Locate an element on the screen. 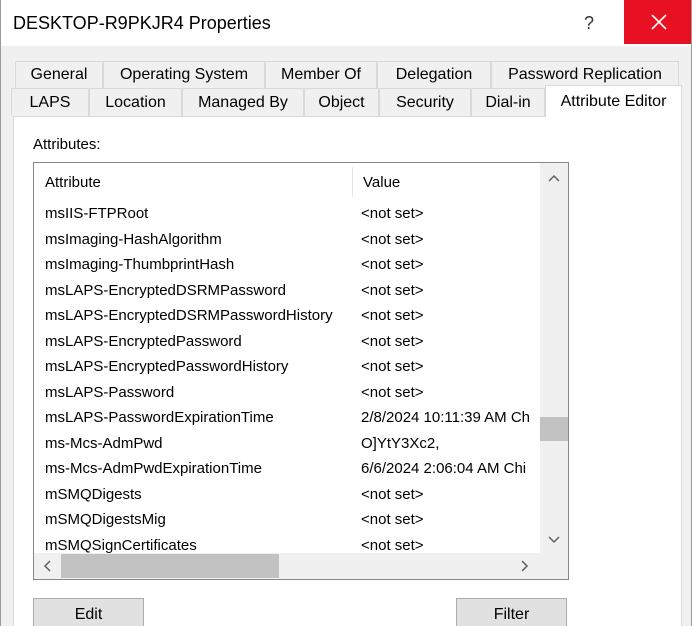 The height and width of the screenshot is (626, 692). attribute-name: msLAPS-EncryptedPasswordHistory is located at coordinates (167, 366).